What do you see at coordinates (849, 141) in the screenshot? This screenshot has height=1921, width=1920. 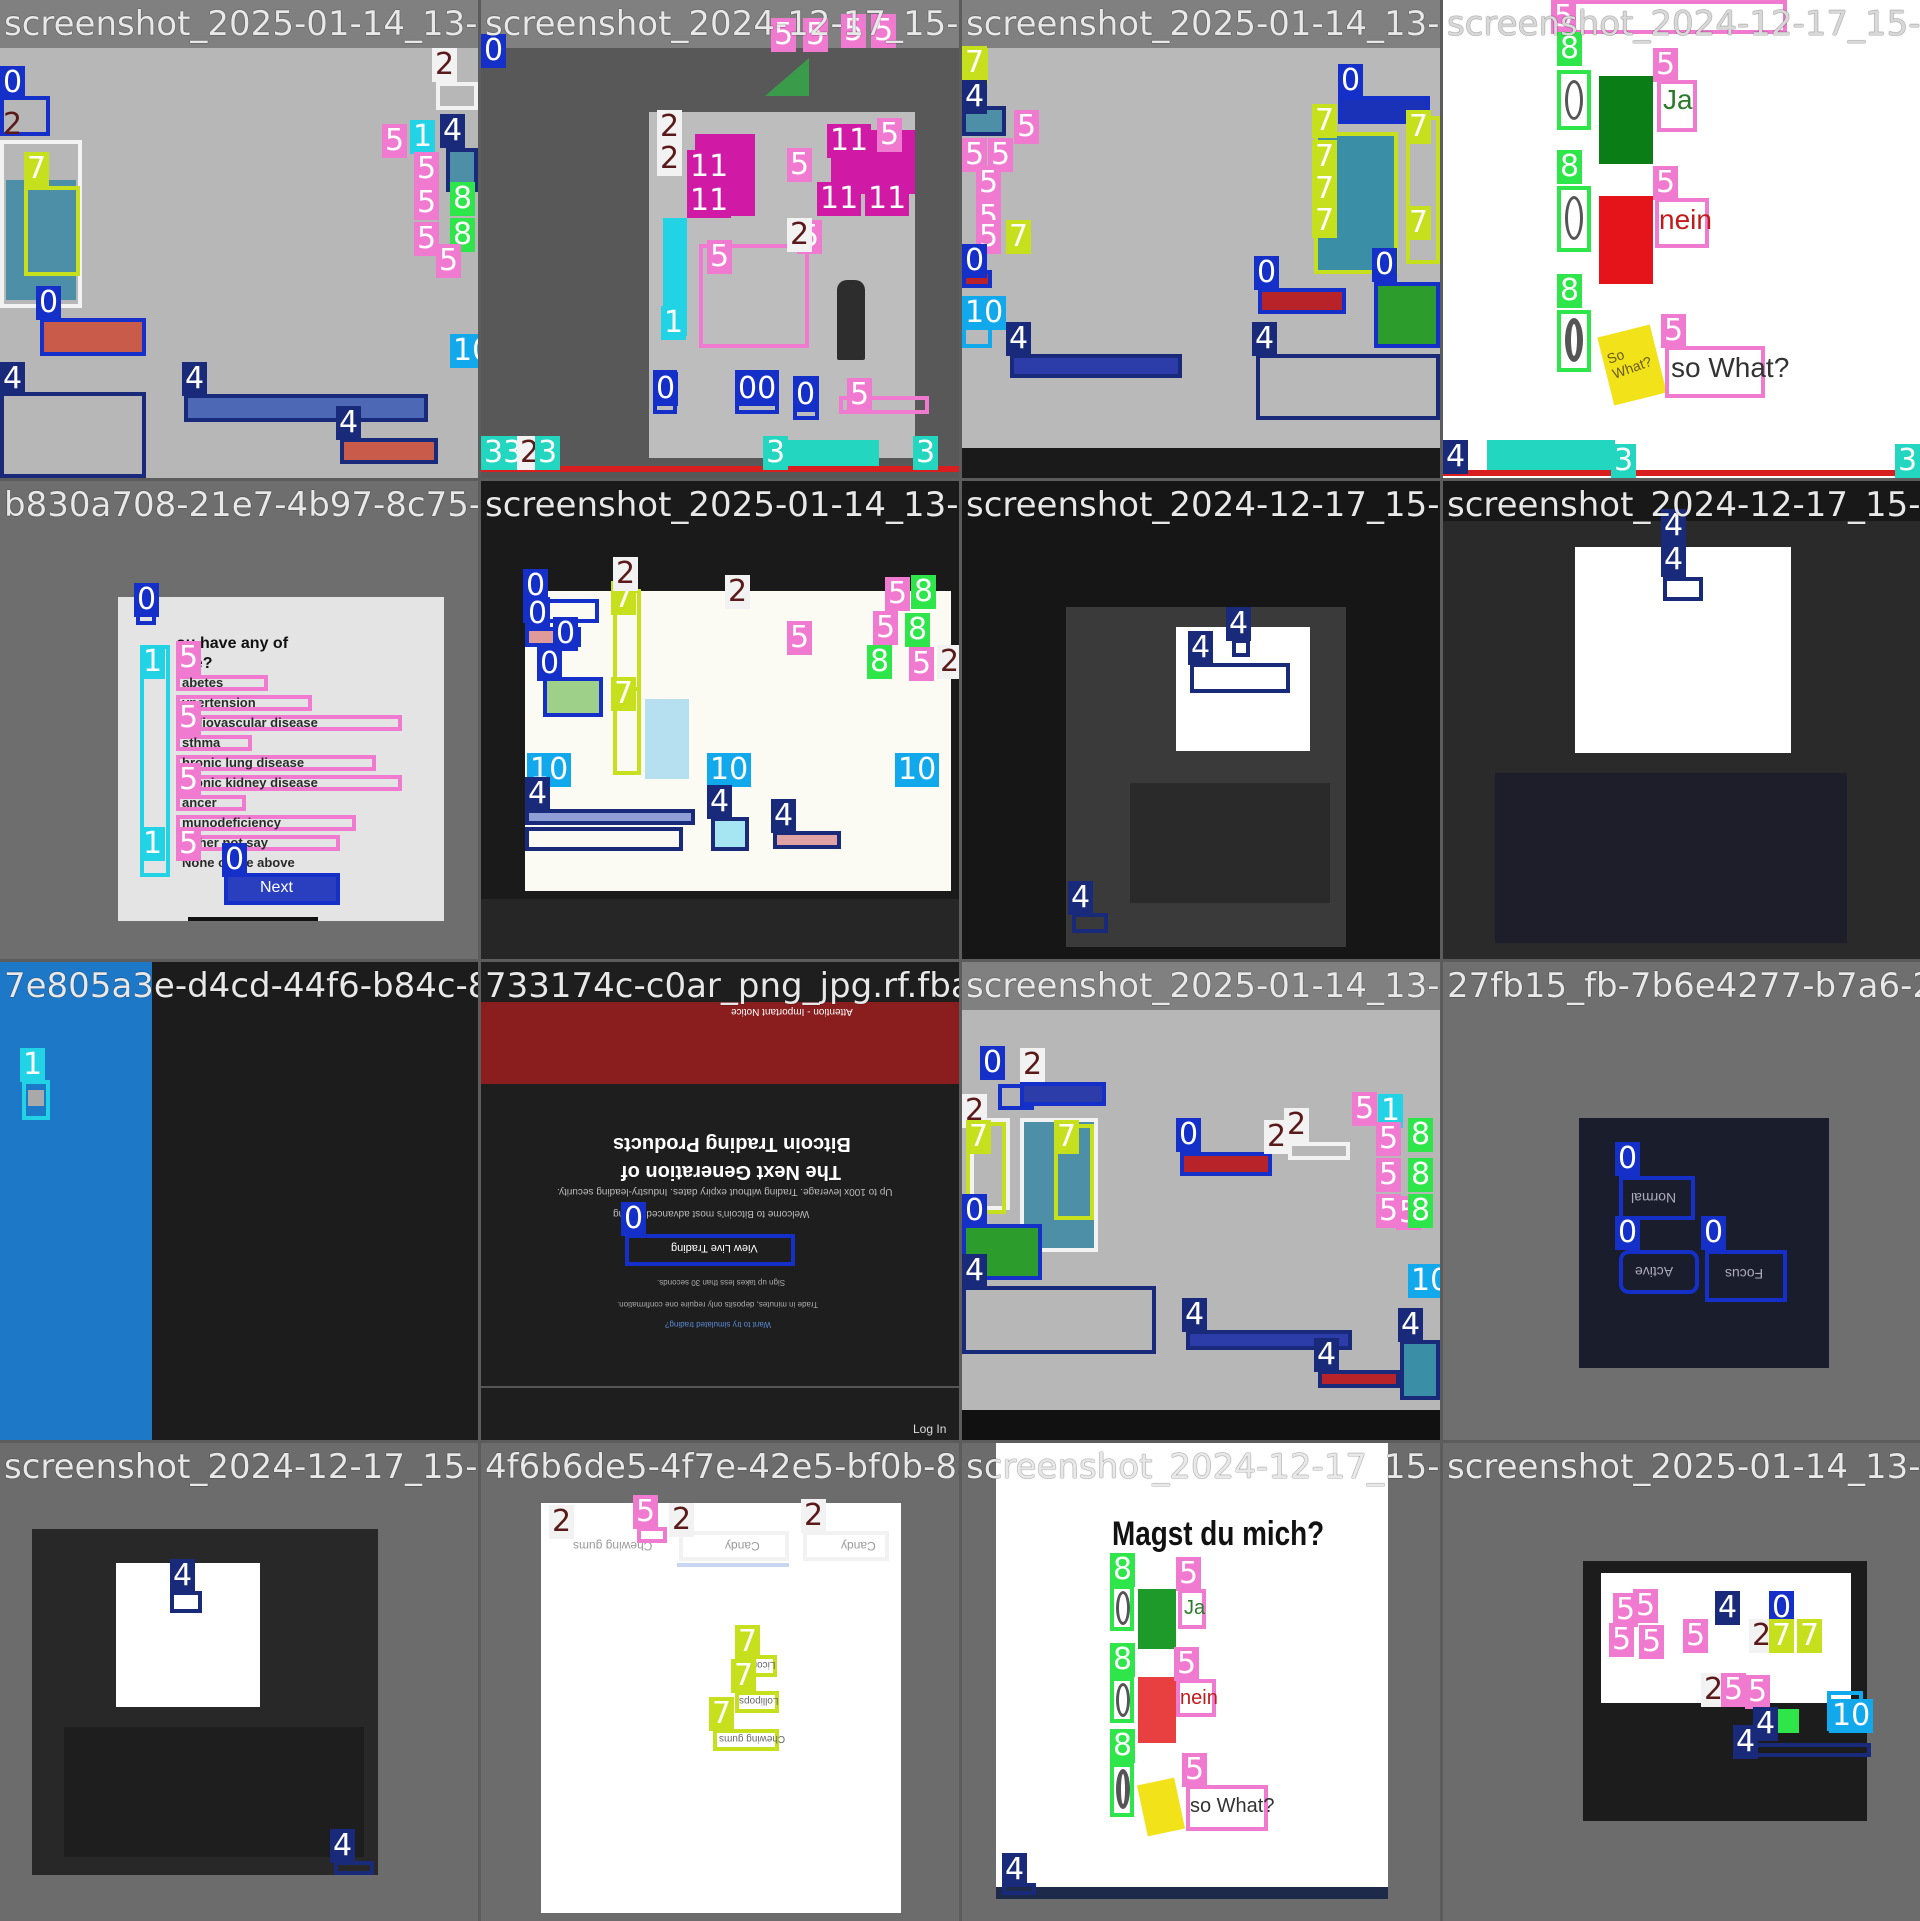 I see `detect-label: 11` at bounding box center [849, 141].